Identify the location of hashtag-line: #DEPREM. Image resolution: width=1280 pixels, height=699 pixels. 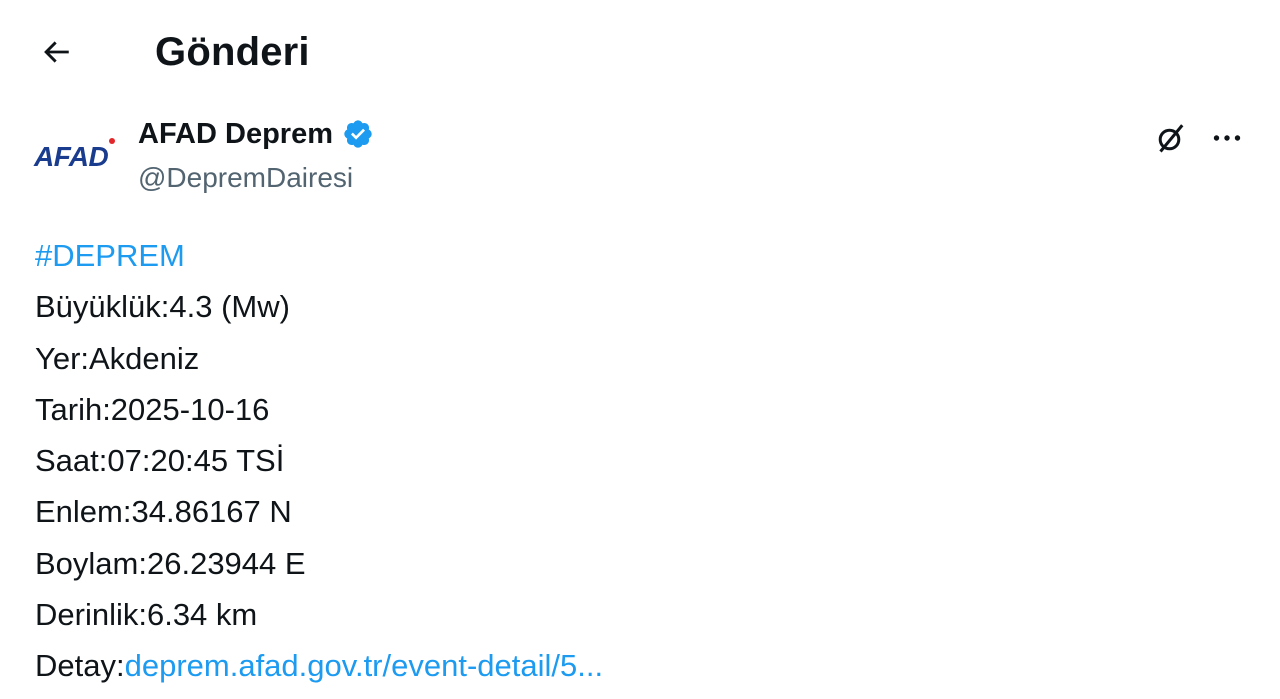
(645, 255).